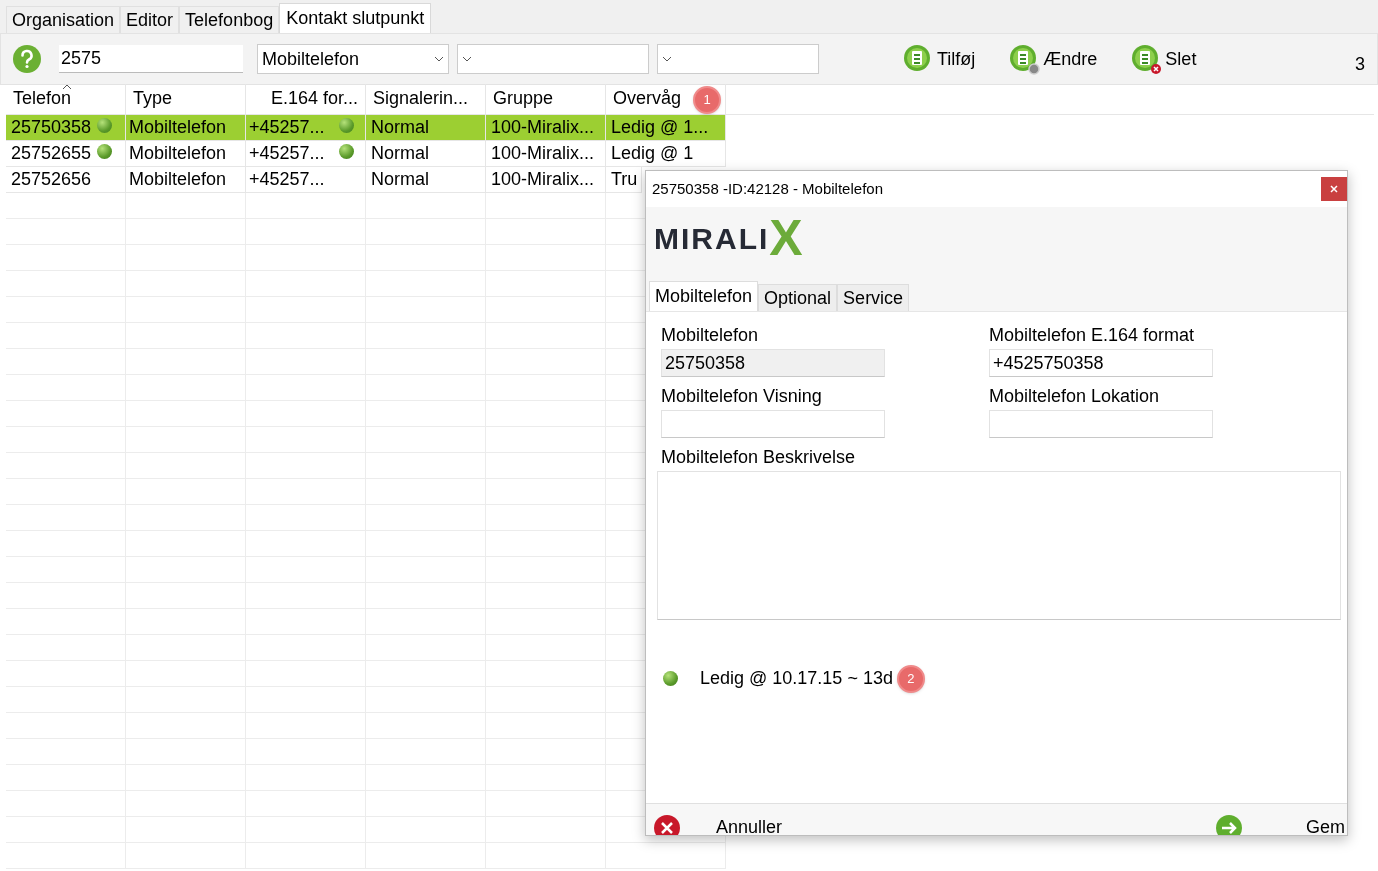  Describe the element at coordinates (910, 678) in the screenshot. I see `annotation-badge: 2` at that location.